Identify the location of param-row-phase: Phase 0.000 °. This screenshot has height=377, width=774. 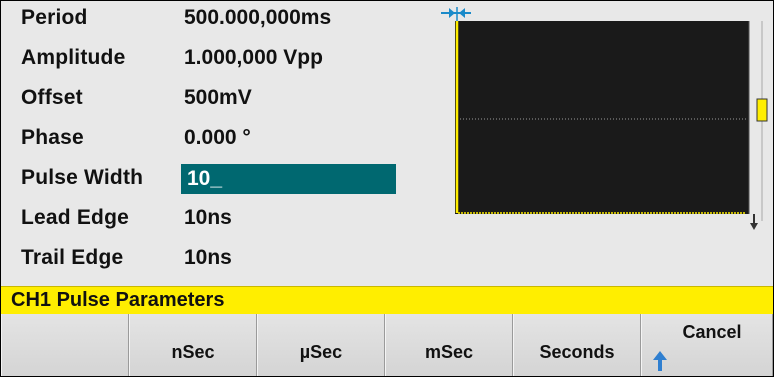
(211, 140).